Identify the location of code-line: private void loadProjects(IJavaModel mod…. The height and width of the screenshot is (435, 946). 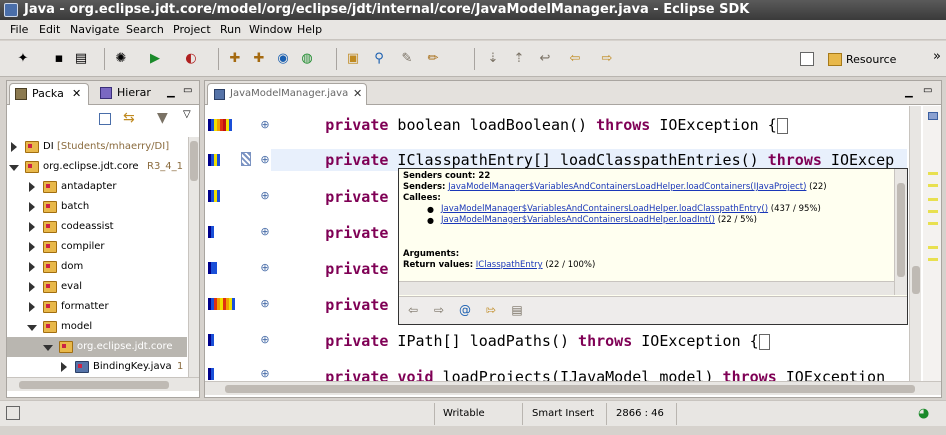
(589, 373).